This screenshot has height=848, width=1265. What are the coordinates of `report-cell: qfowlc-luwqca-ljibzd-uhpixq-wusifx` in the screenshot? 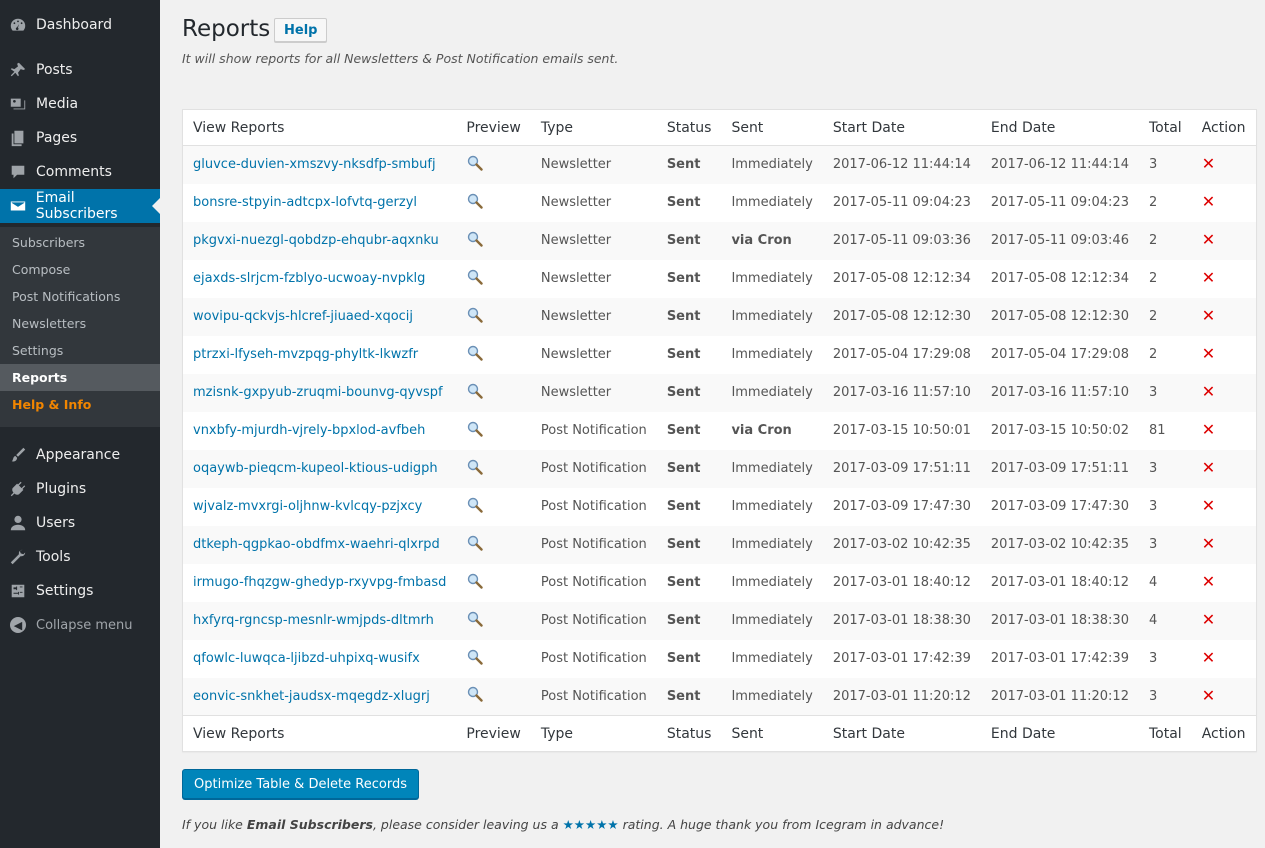 It's located at (320, 659).